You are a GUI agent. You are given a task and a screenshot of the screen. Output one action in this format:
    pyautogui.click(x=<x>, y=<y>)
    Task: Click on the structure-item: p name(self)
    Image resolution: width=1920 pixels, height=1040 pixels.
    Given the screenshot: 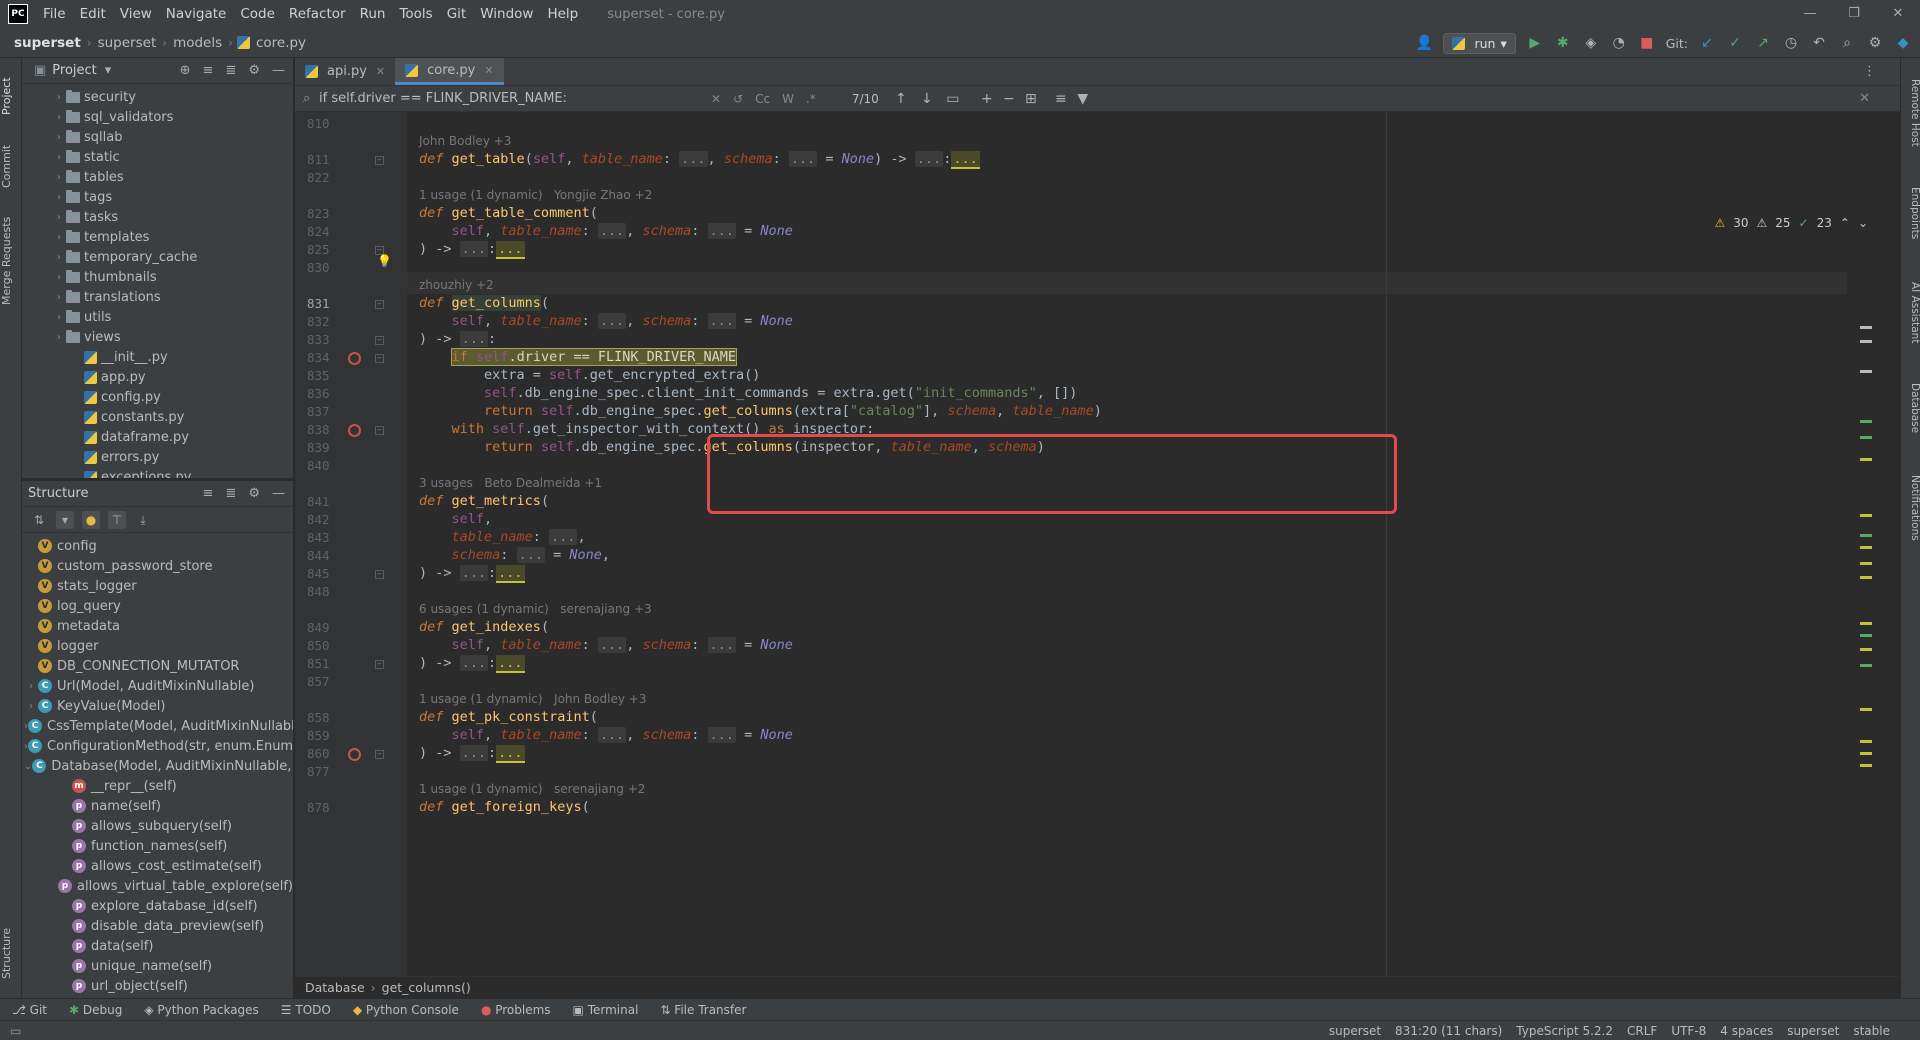 What is the action you would take?
    pyautogui.click(x=157, y=806)
    